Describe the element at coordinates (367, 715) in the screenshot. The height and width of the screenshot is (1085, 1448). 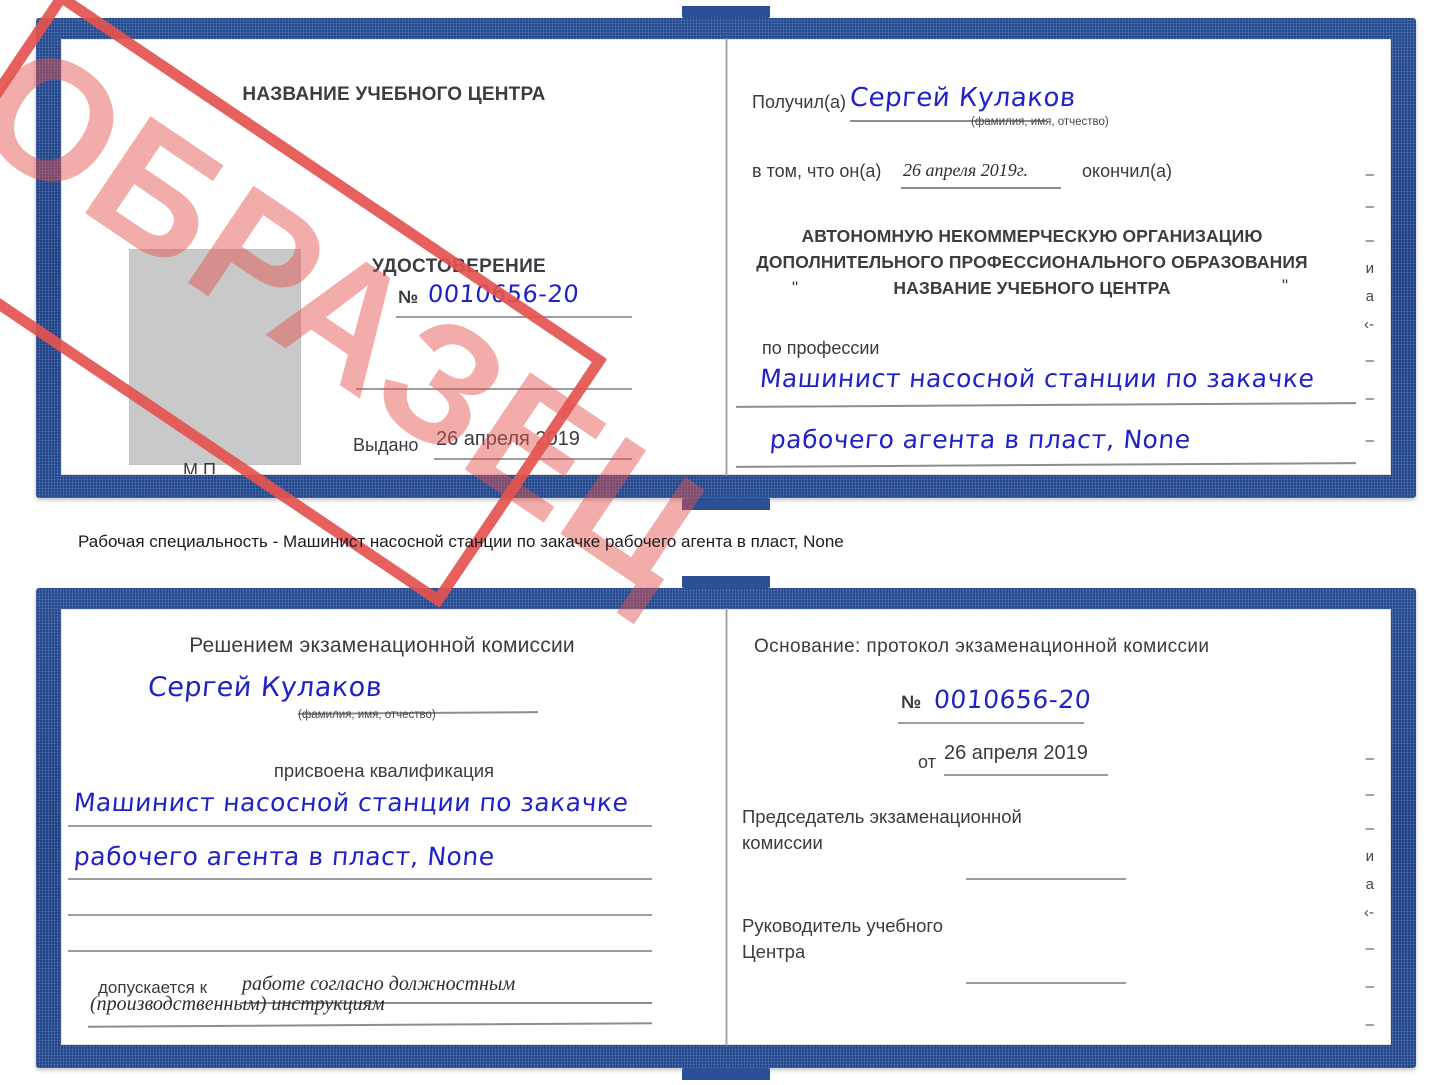
I see `fio-hint-bottom: (фамилия, имя, отчество)` at that location.